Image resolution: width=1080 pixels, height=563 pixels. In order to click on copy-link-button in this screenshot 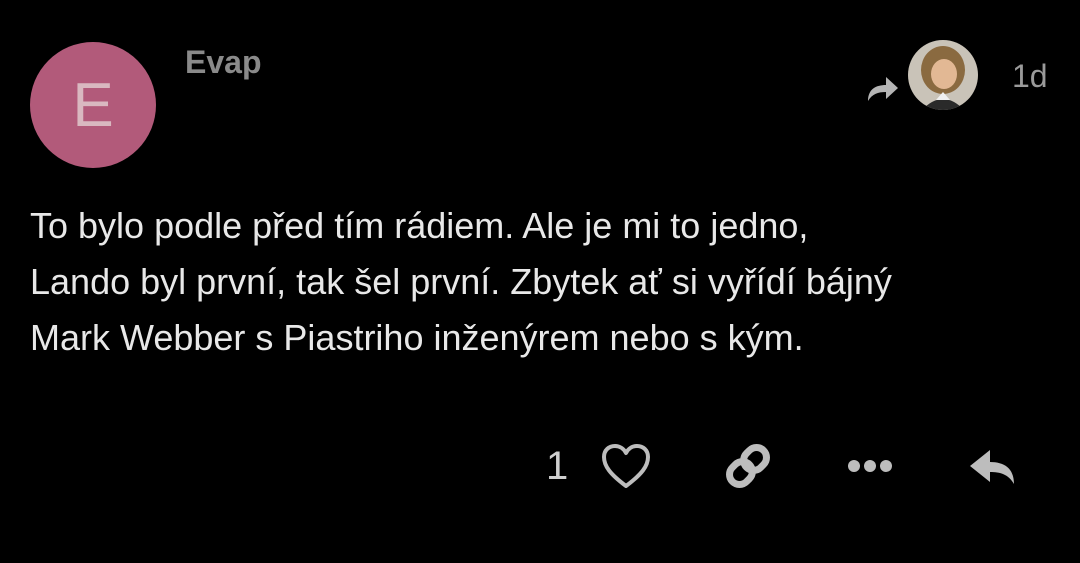, I will do `click(748, 468)`.